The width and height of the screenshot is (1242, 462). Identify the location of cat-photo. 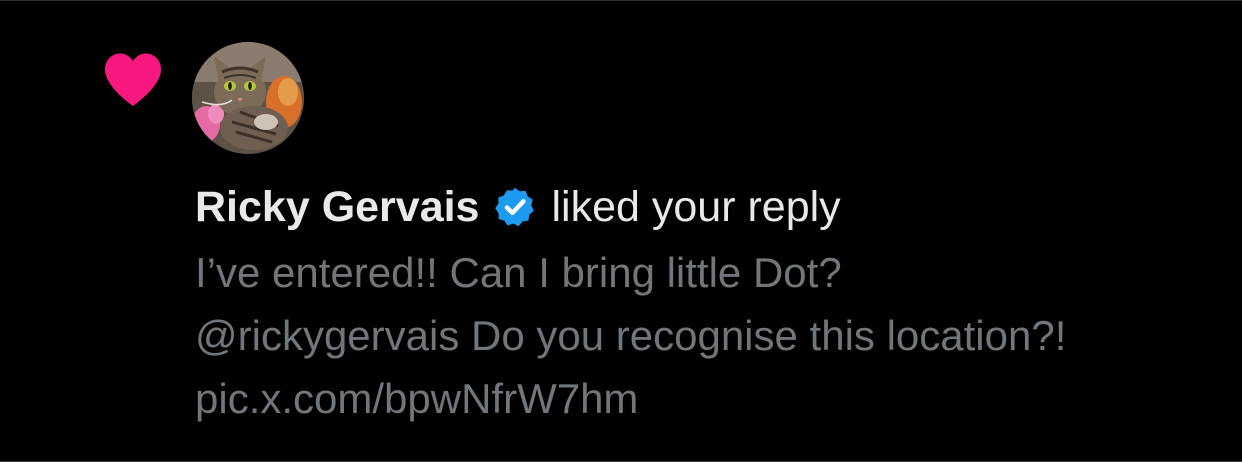
(248, 98).